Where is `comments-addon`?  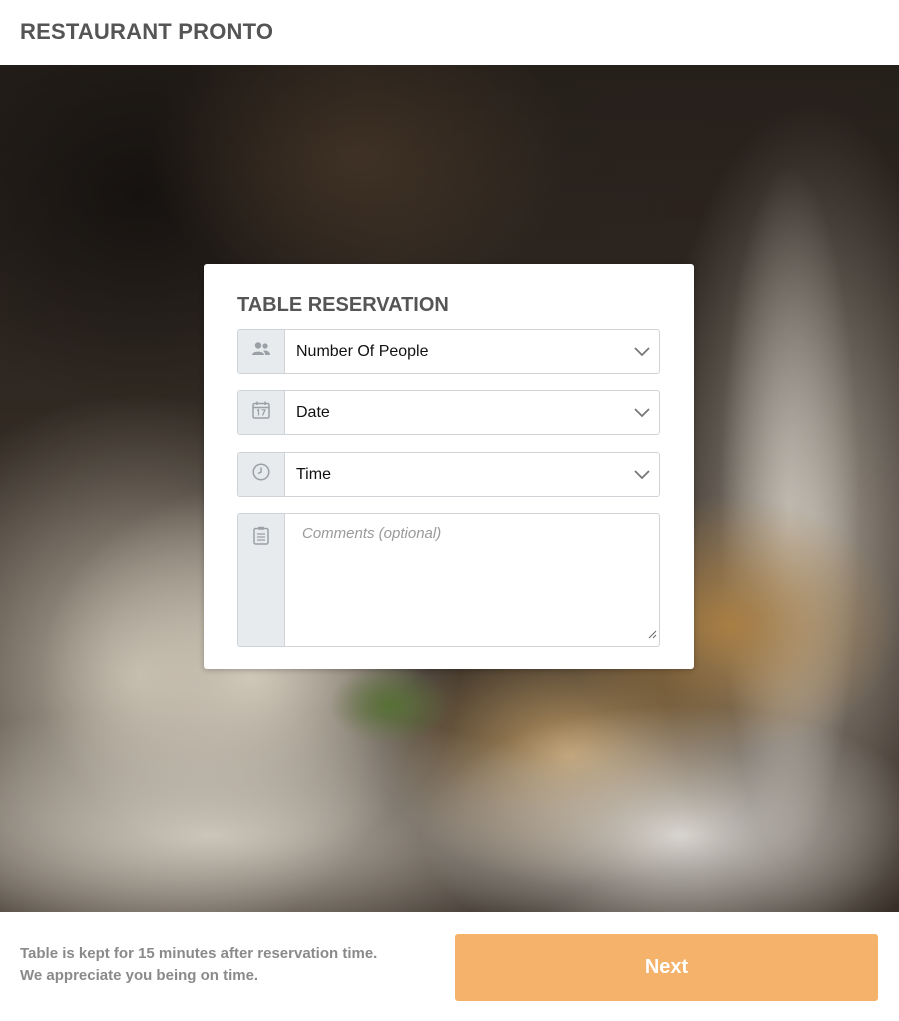
comments-addon is located at coordinates (261, 580).